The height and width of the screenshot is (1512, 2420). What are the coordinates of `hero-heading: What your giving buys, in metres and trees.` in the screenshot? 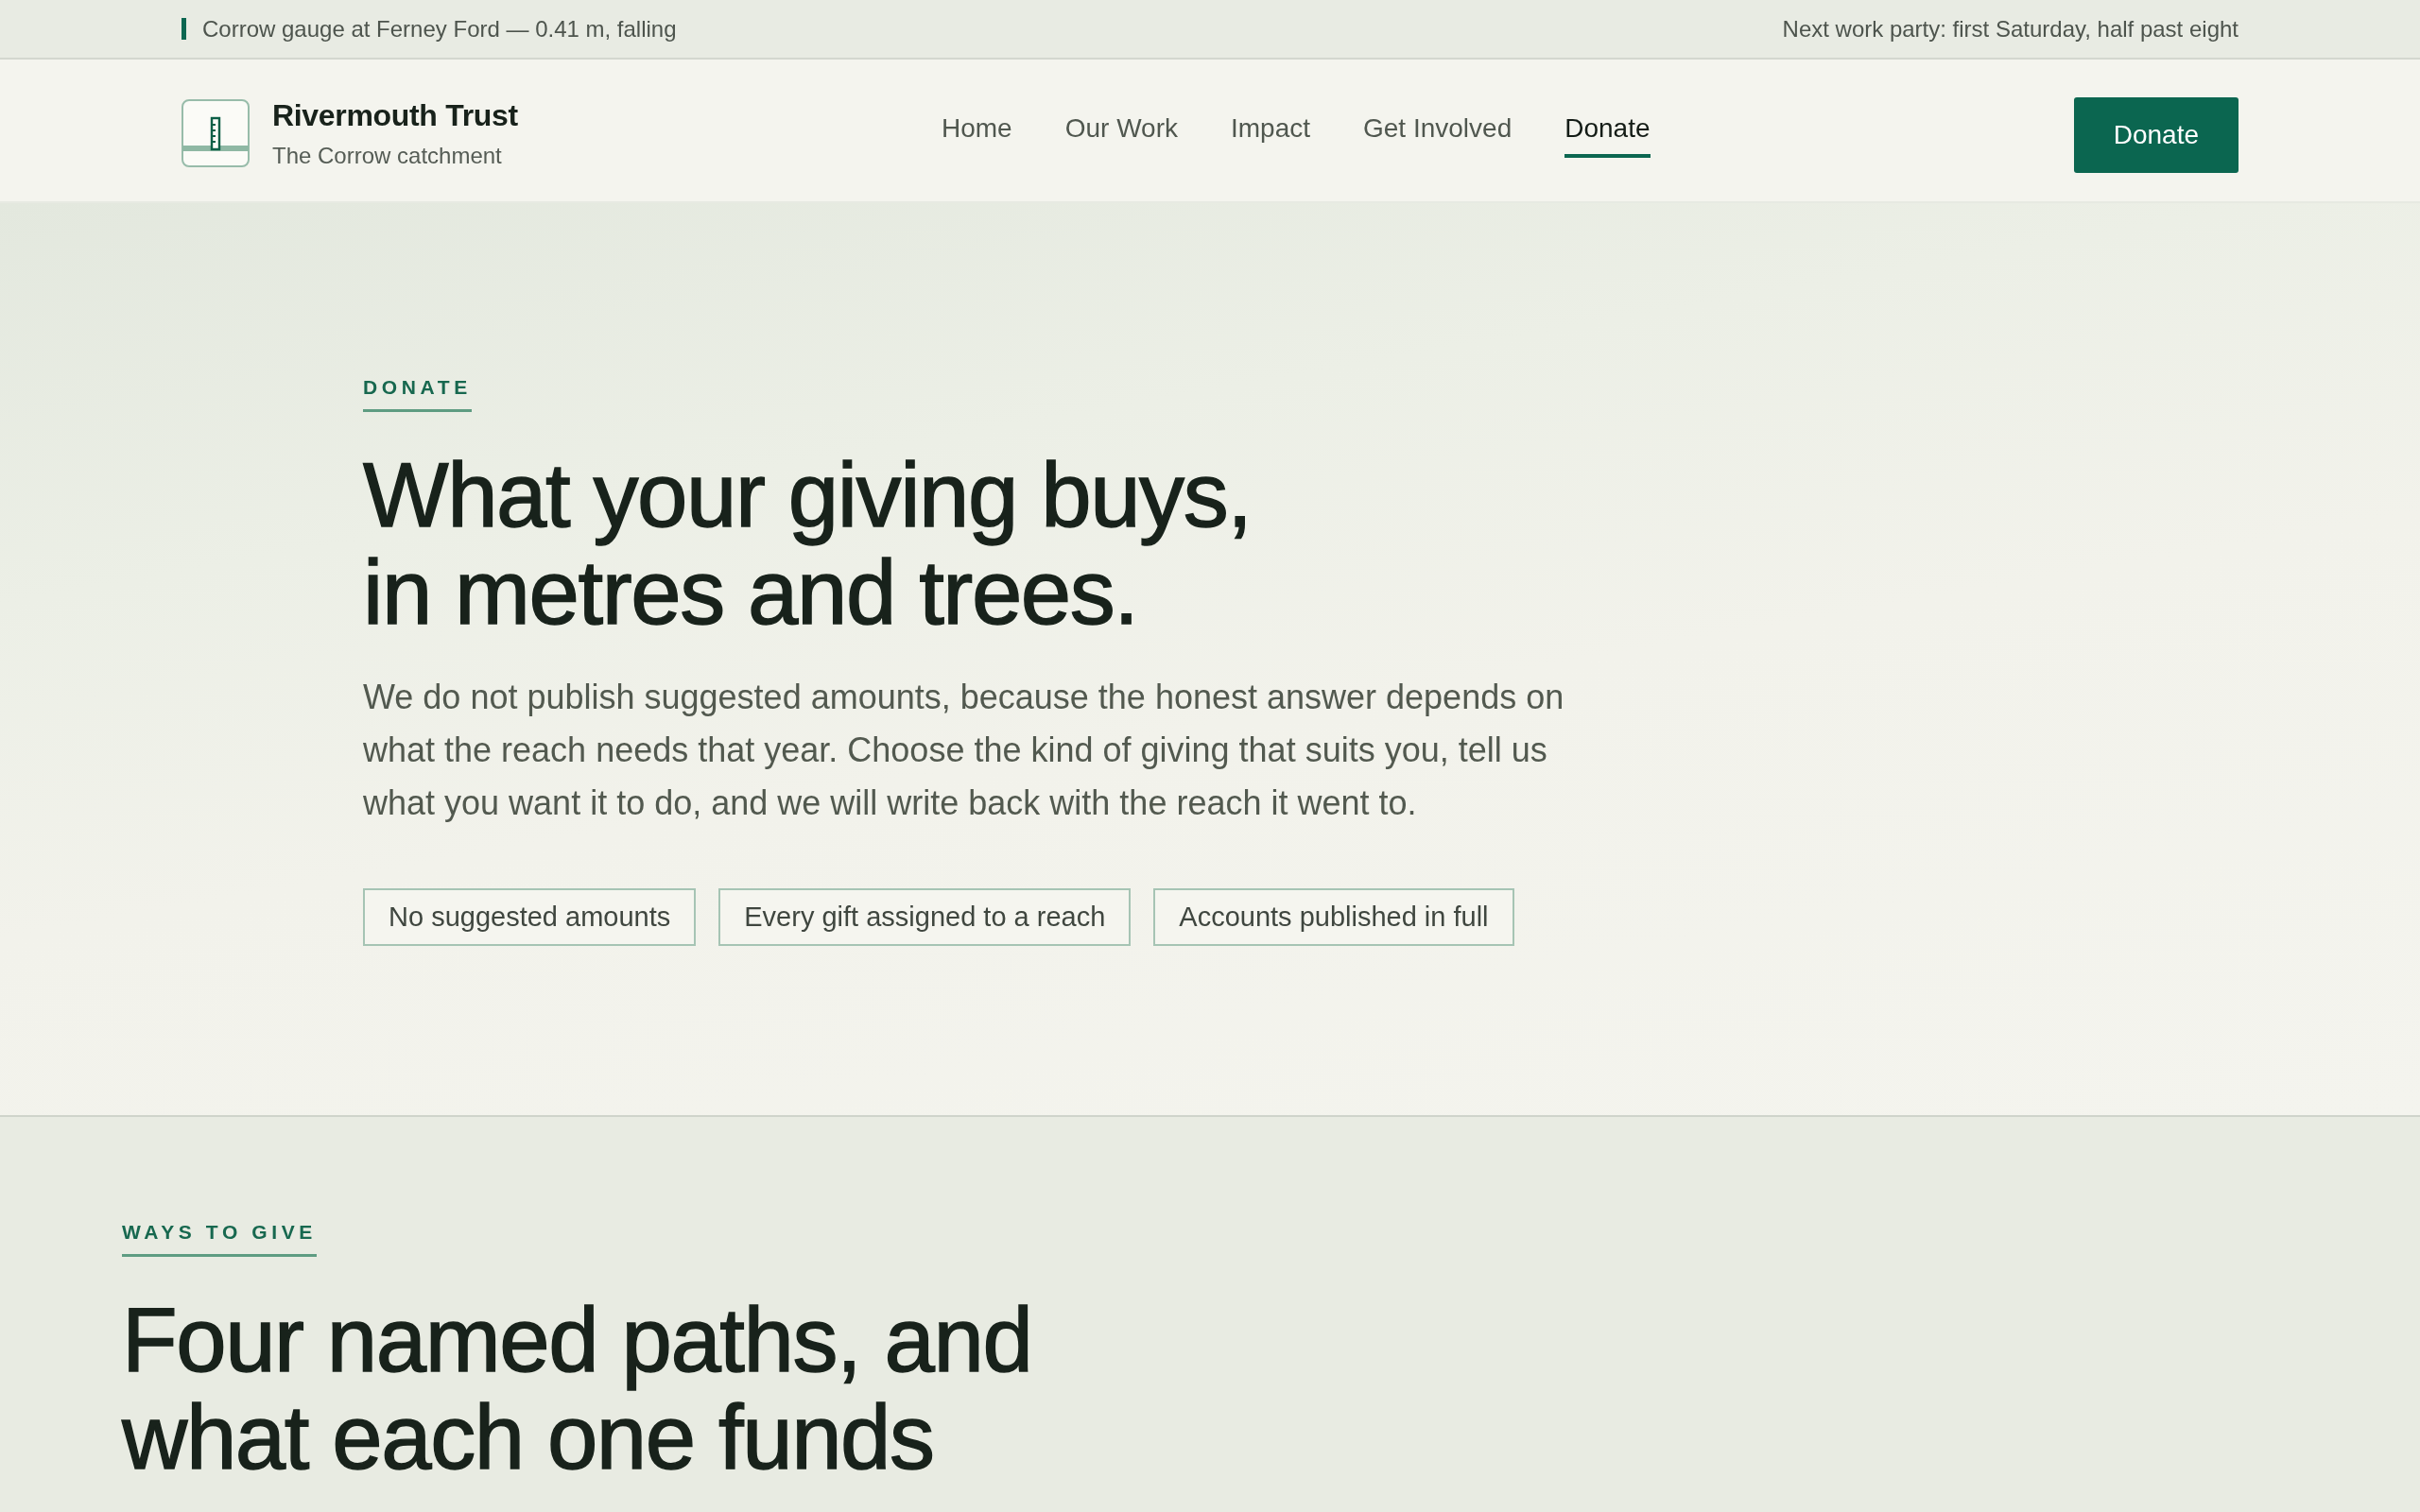 It's located at (807, 543).